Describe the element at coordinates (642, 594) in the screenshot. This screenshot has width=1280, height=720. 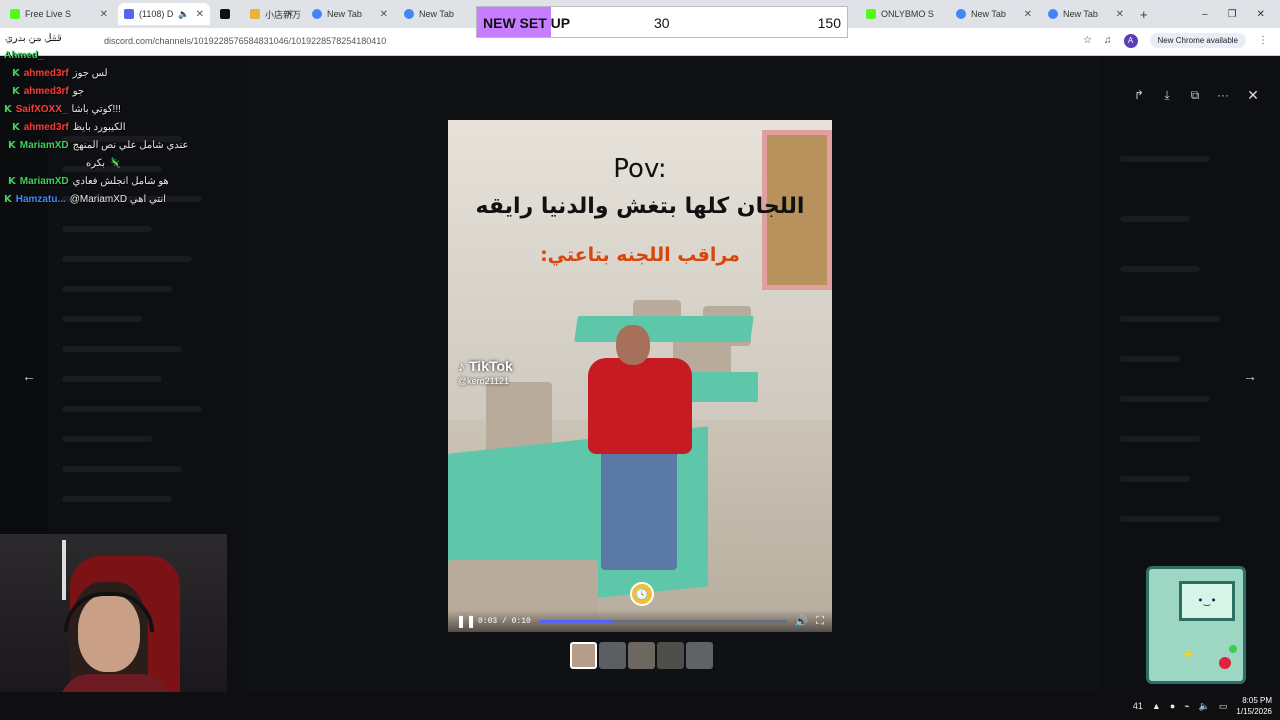
I see `clock-sticker-icon: 🕓` at that location.